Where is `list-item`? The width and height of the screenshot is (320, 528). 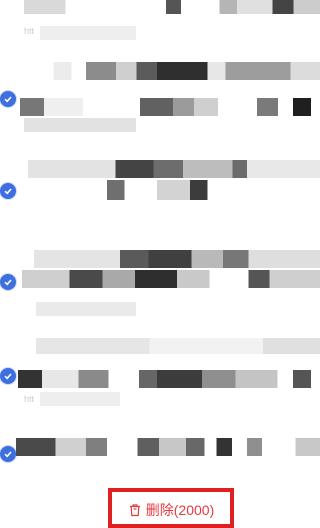
list-item is located at coordinates (160, 450).